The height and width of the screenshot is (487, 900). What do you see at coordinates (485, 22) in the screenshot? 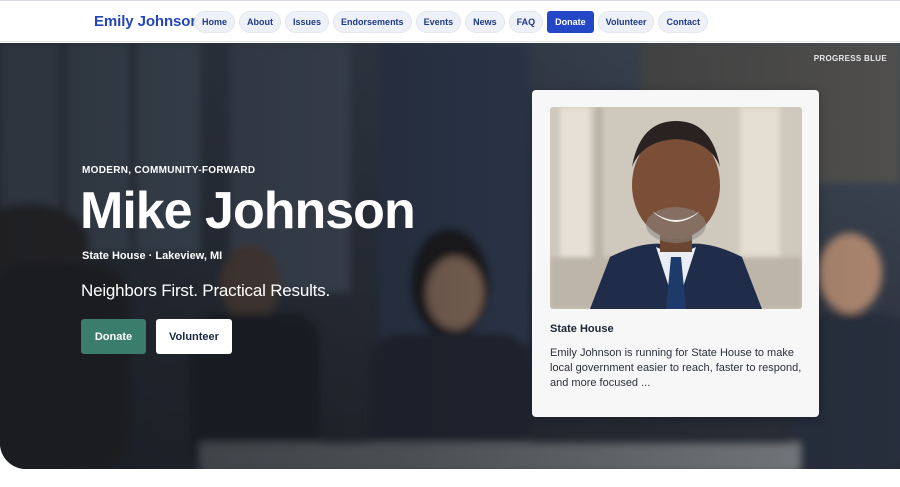
I see `nav-news: News` at bounding box center [485, 22].